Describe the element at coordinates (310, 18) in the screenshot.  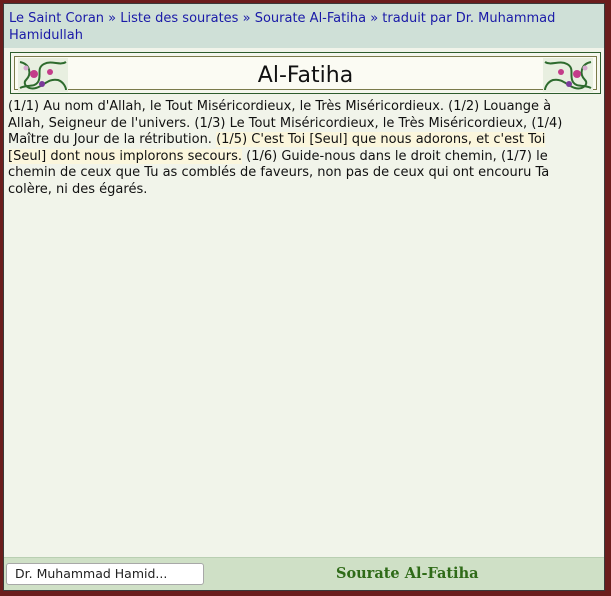
I see `breadcrumb-link-sourate: Sourate Al-Fatiha` at that location.